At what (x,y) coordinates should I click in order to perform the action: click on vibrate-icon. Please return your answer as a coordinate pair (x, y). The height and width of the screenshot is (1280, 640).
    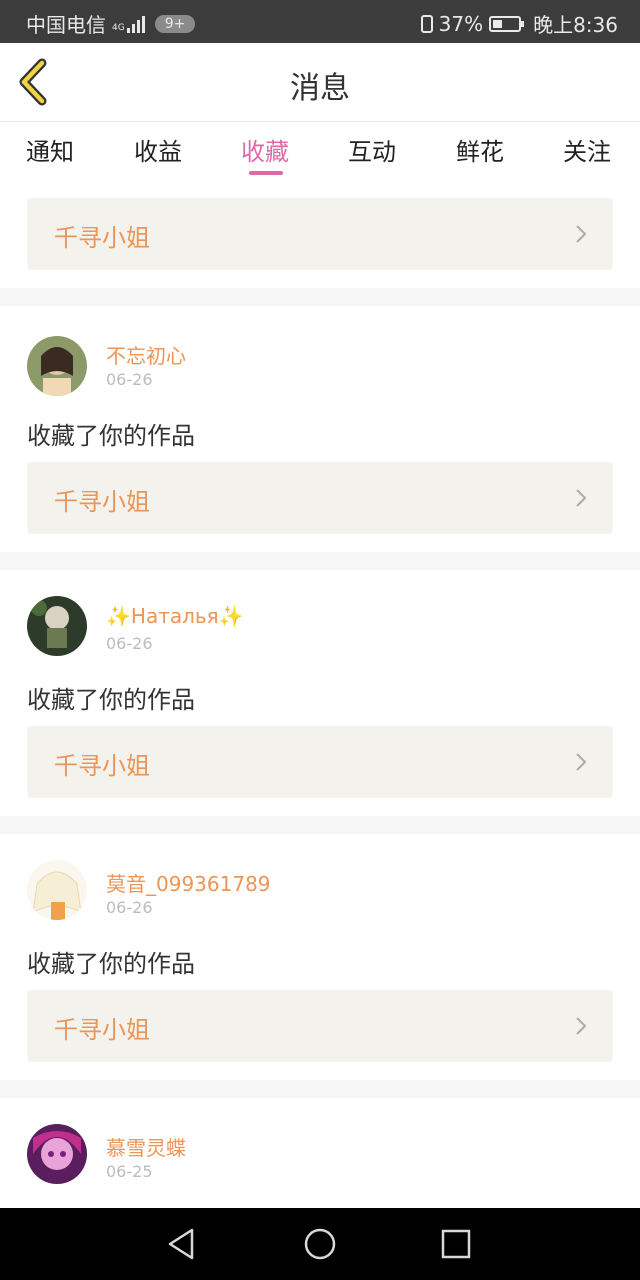
    Looking at the image, I should click on (426, 23).